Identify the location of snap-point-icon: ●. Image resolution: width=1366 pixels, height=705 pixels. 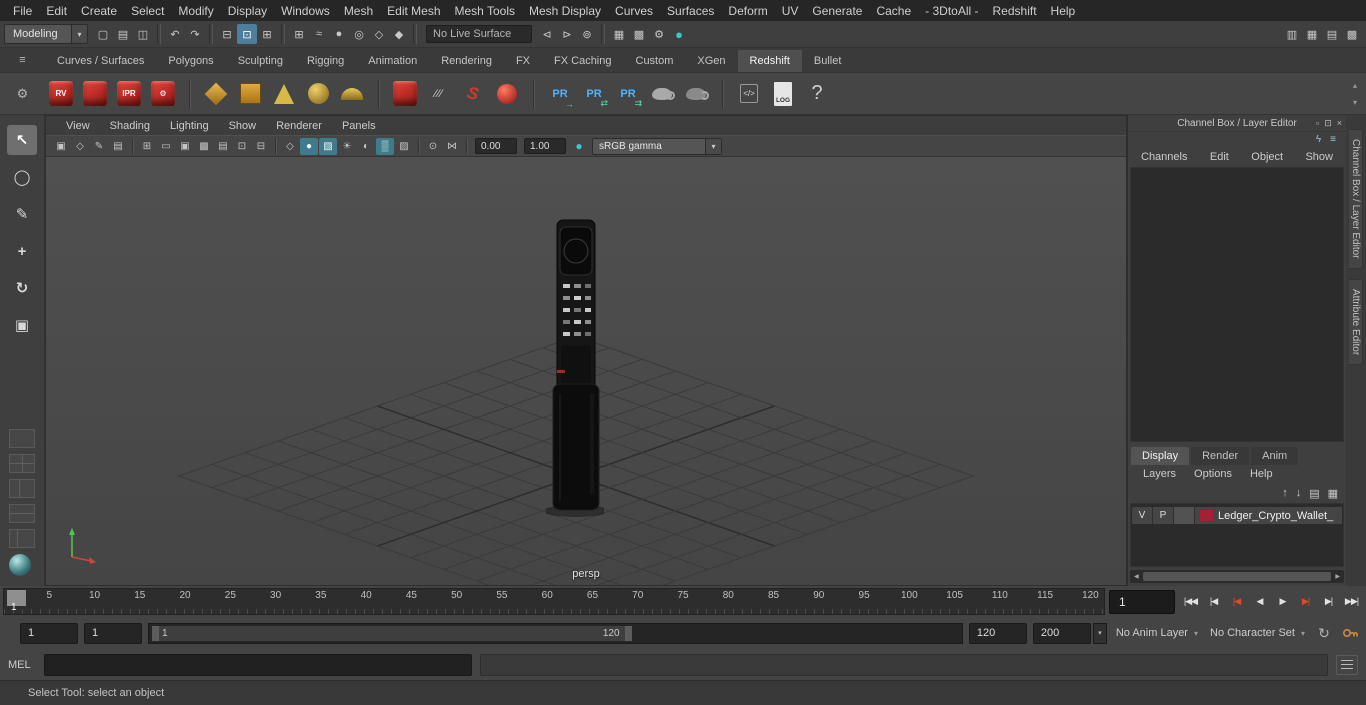
(339, 34).